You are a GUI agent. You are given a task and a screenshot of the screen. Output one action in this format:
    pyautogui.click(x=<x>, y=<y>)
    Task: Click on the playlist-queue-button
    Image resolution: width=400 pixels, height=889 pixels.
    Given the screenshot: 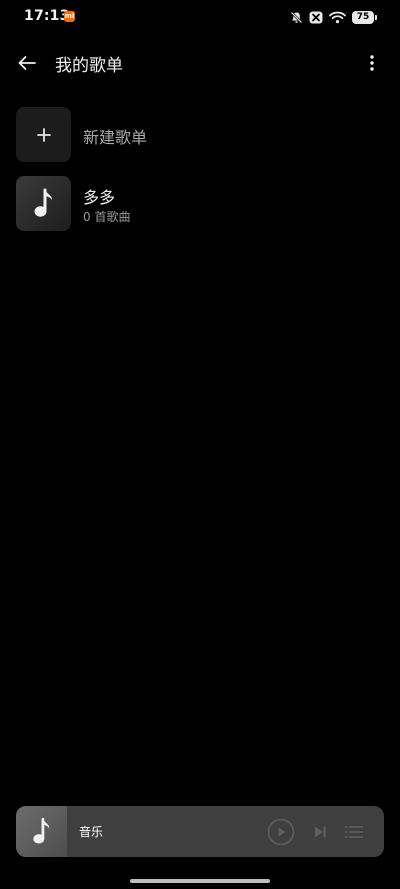 What is the action you would take?
    pyautogui.click(x=354, y=832)
    